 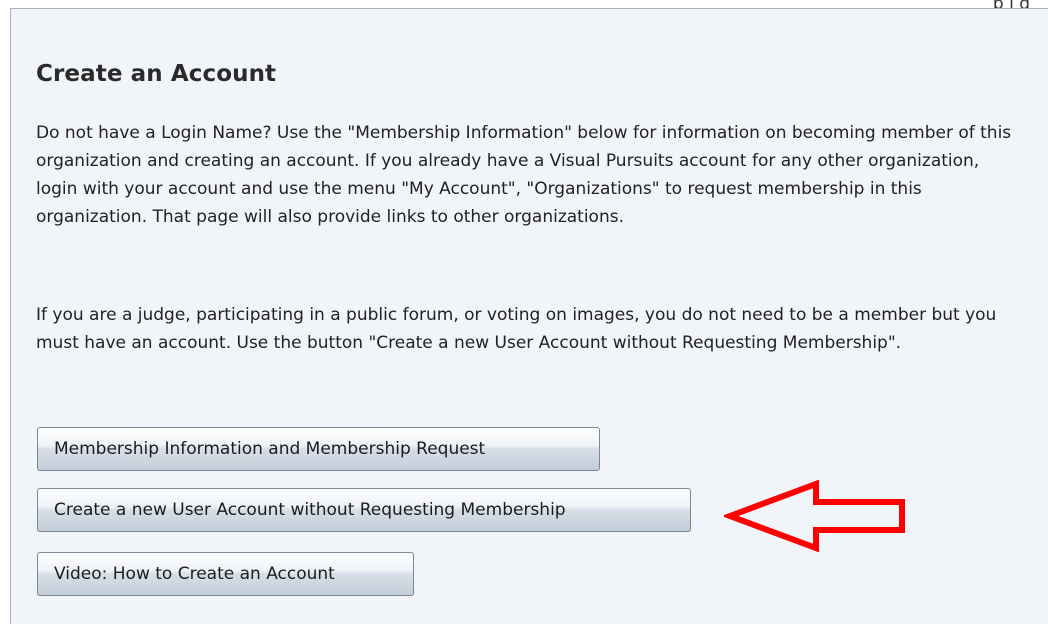 I want to click on red-arrow-icon, so click(x=814, y=516).